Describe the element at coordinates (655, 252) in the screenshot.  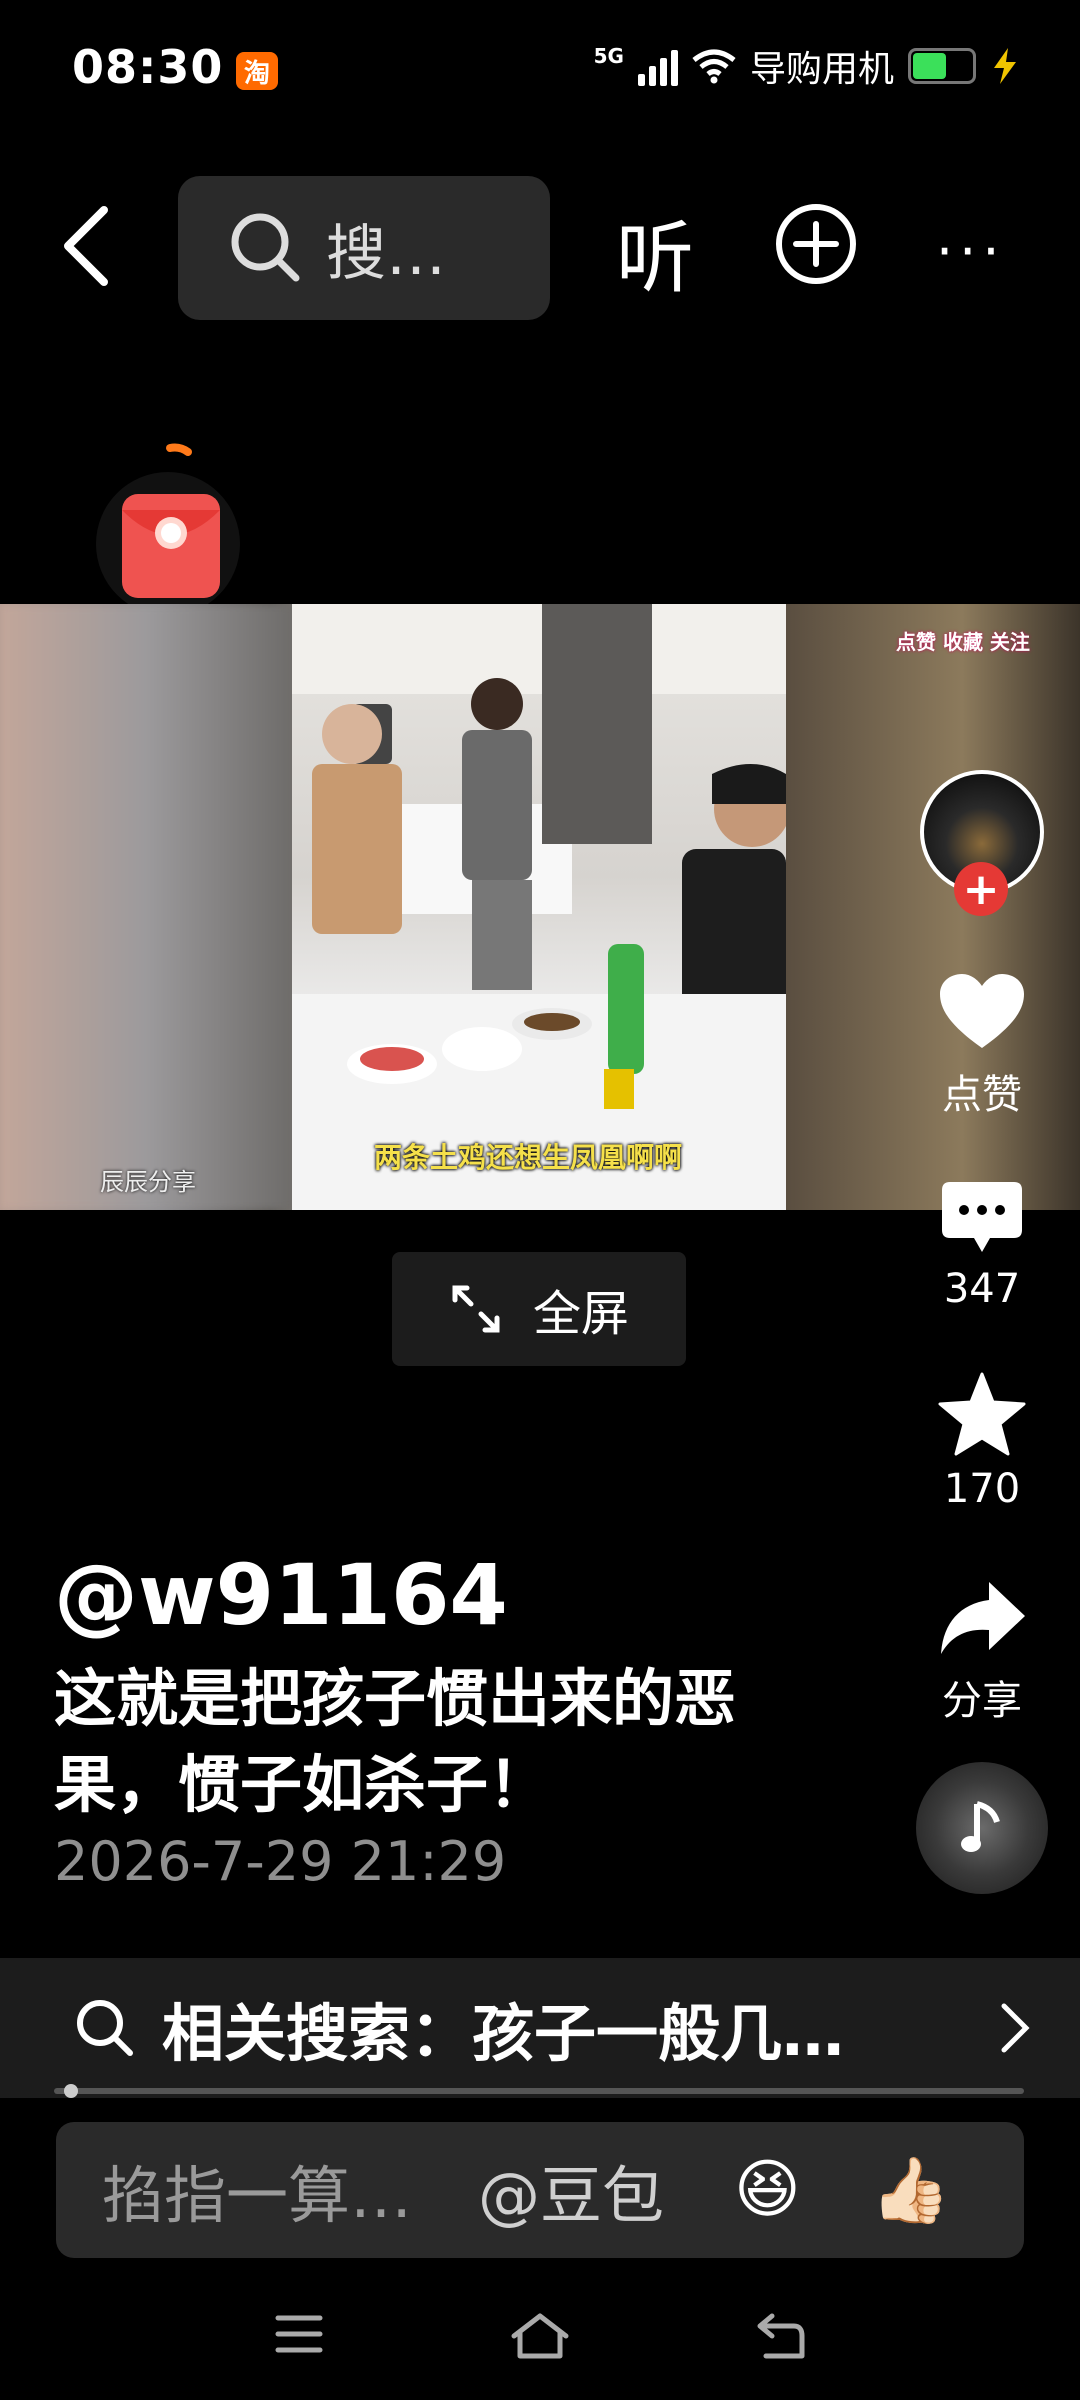
I see `listen-button: 听` at that location.